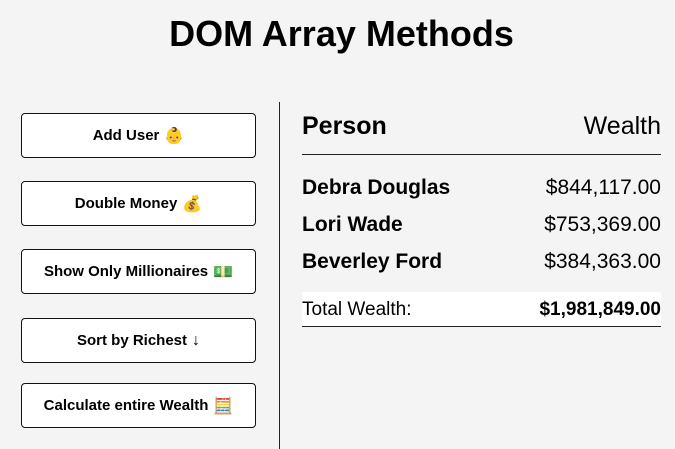  What do you see at coordinates (344, 126) in the screenshot?
I see `person-column-header: Person` at bounding box center [344, 126].